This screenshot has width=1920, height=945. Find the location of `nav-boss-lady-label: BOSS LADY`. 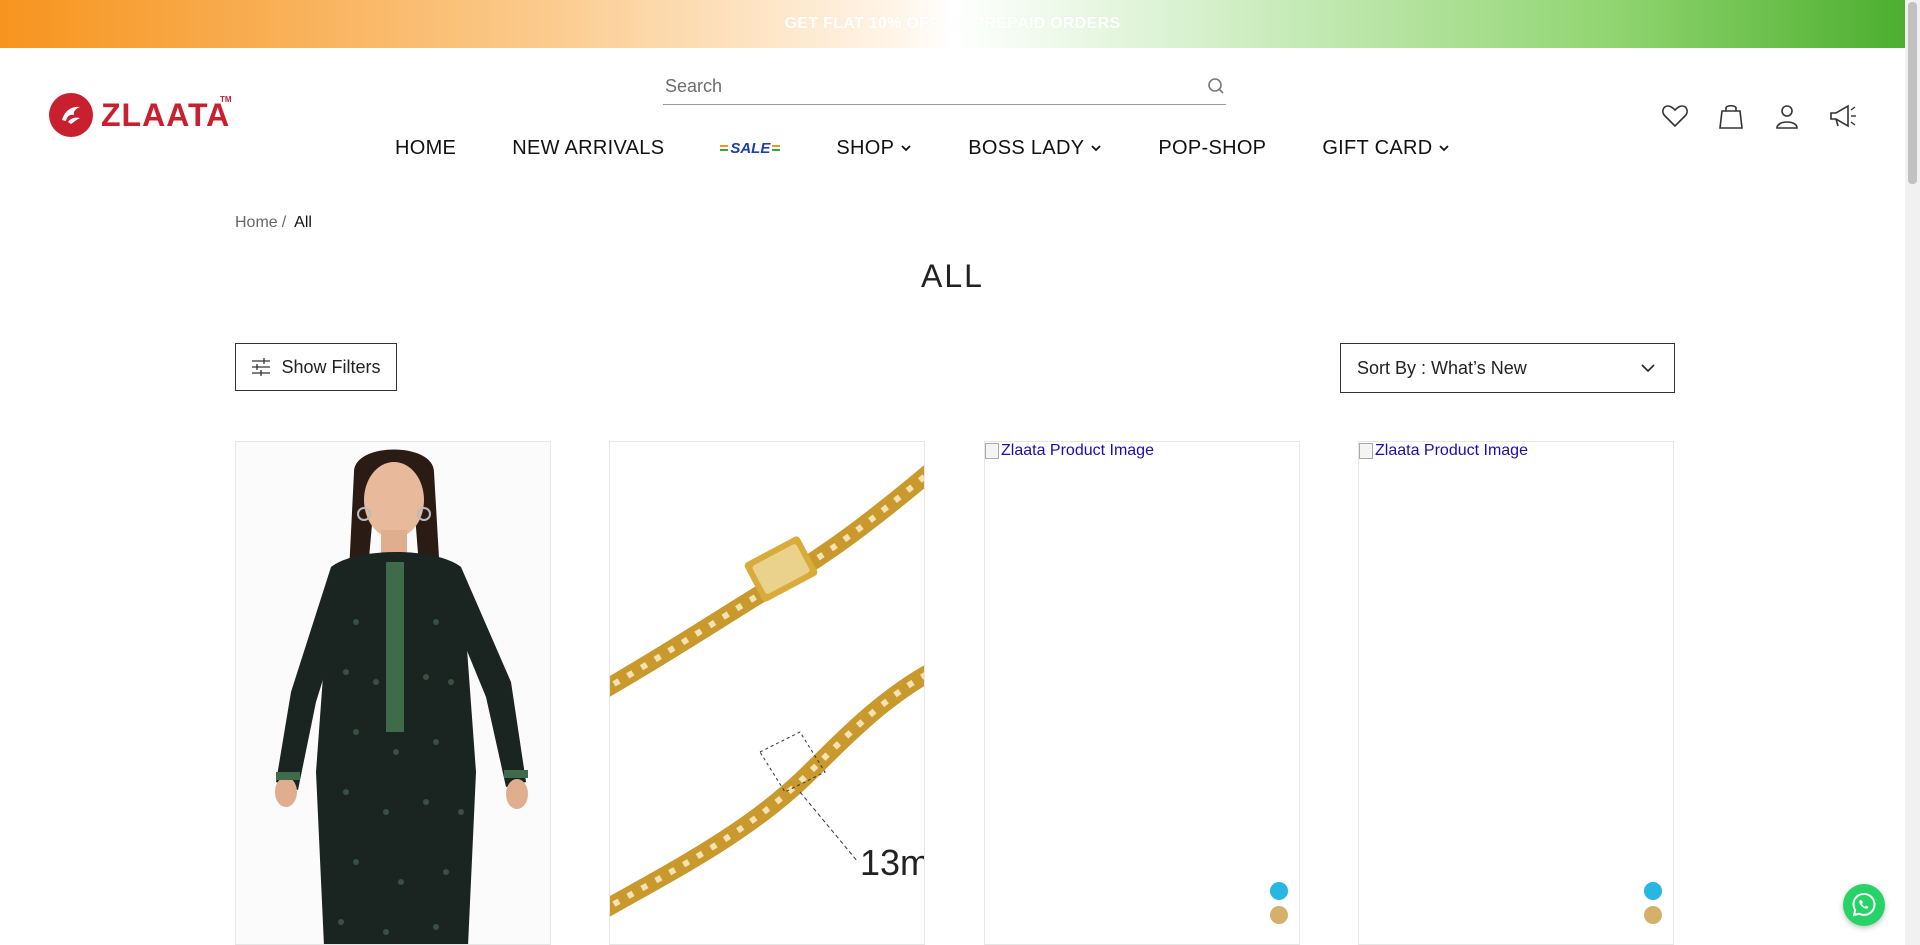

nav-boss-lady-label: BOSS LADY is located at coordinates (1026, 147).